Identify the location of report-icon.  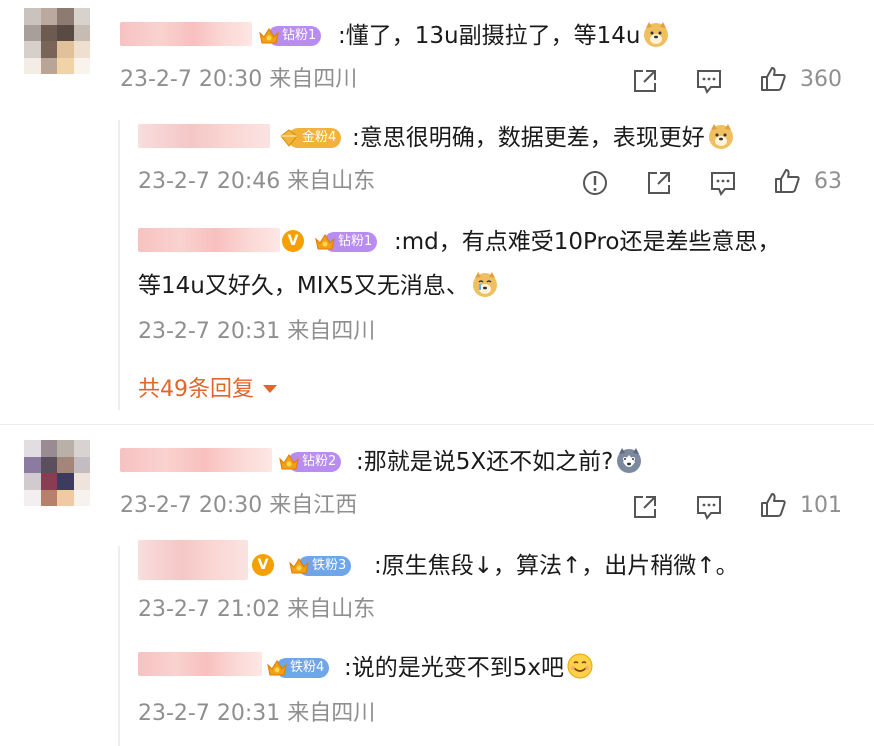
(595, 183).